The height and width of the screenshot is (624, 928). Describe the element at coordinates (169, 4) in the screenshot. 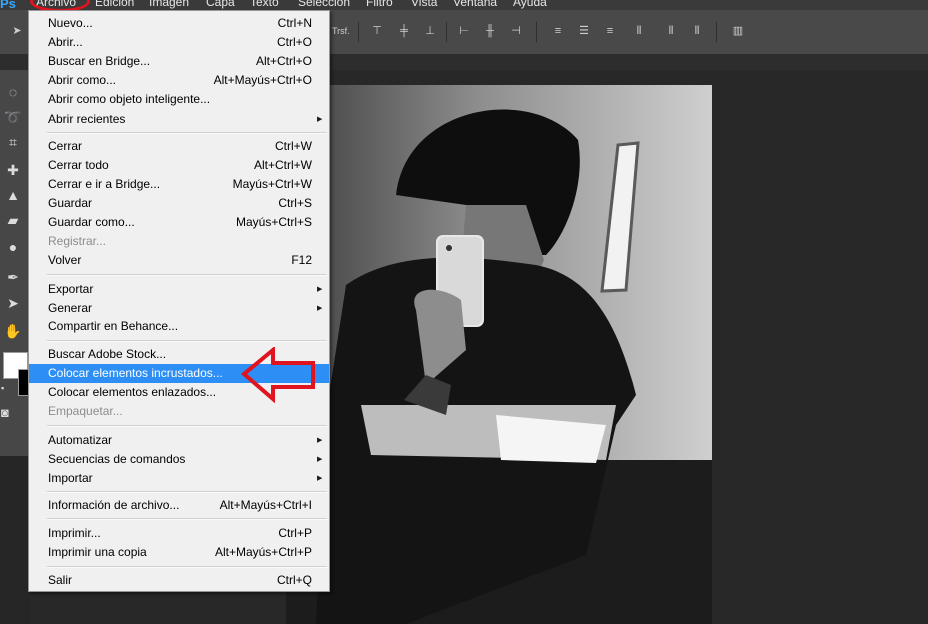

I see `menu-imagen: Imagen` at that location.